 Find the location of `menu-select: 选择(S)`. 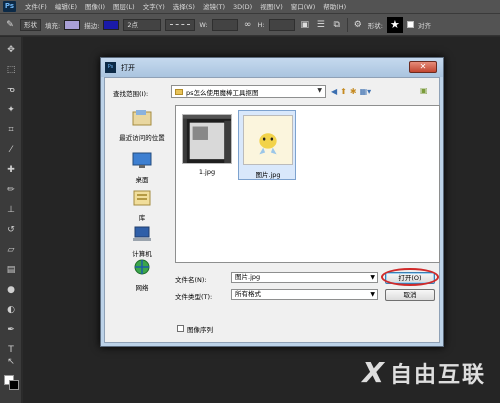

menu-select: 选择(S) is located at coordinates (184, 7).